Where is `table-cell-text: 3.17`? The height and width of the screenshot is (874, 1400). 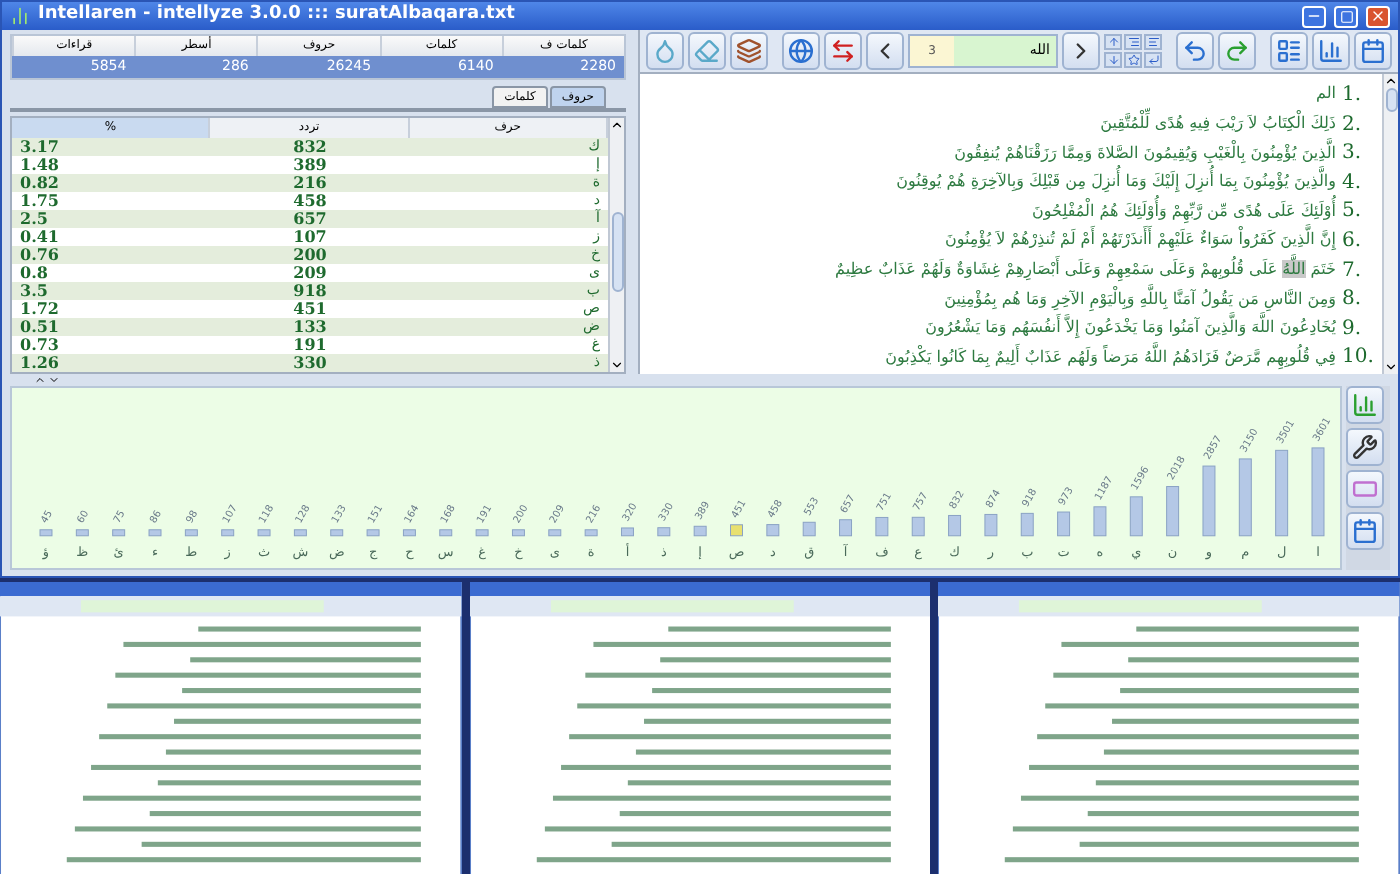 table-cell-text: 3.17 is located at coordinates (39, 147).